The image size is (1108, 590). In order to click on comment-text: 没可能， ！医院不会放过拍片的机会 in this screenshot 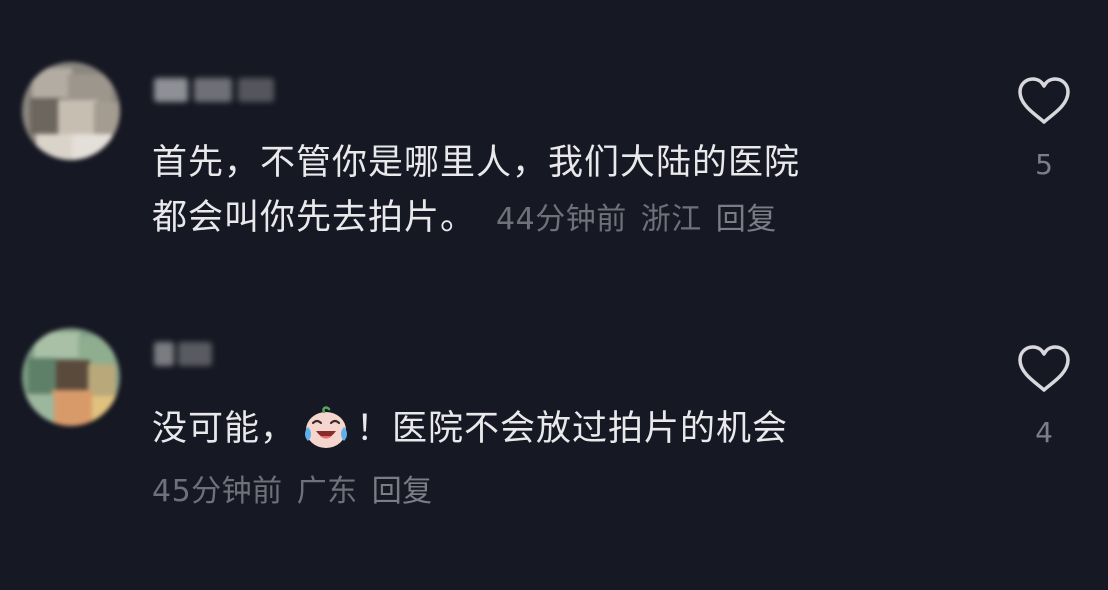, I will do `click(470, 429)`.